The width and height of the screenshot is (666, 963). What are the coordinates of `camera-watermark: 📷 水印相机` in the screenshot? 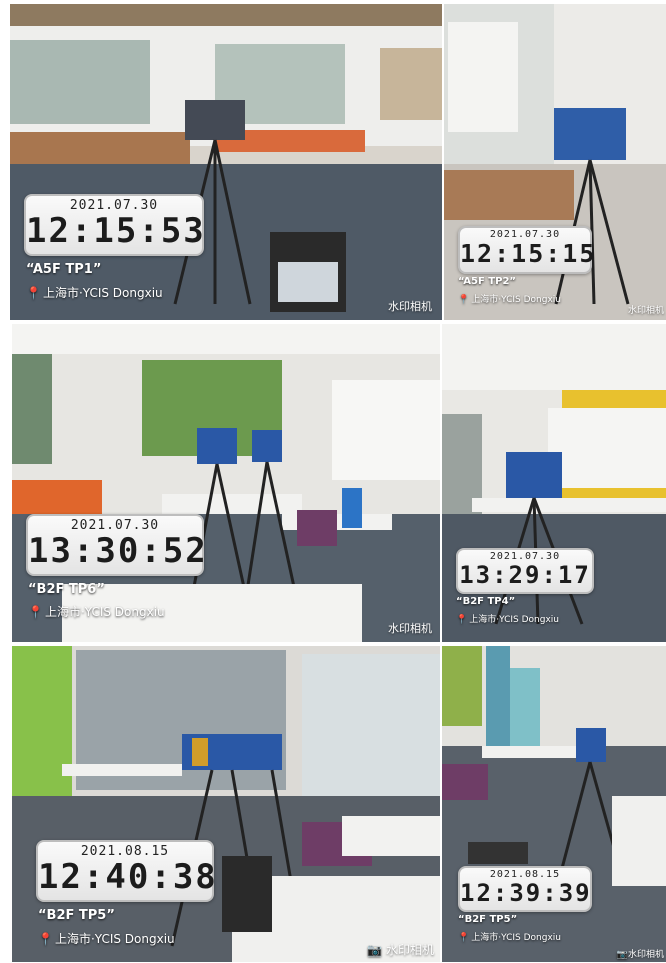 It's located at (400, 950).